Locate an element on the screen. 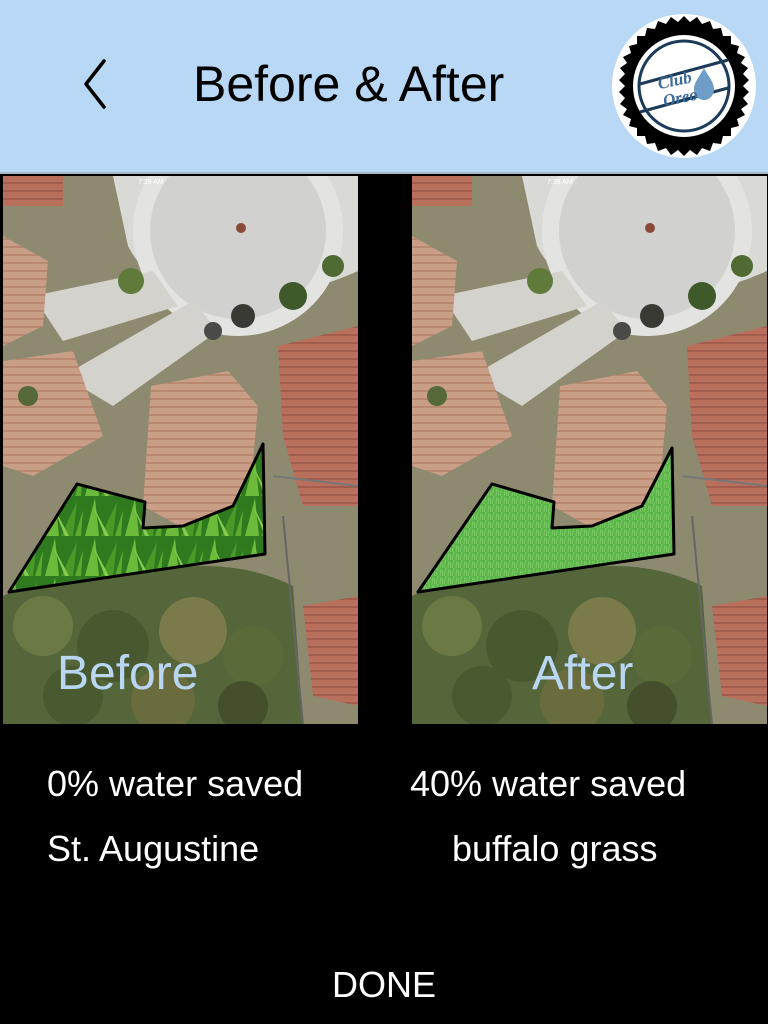 The width and height of the screenshot is (768, 1024). done-button: DONE is located at coordinates (384, 985).